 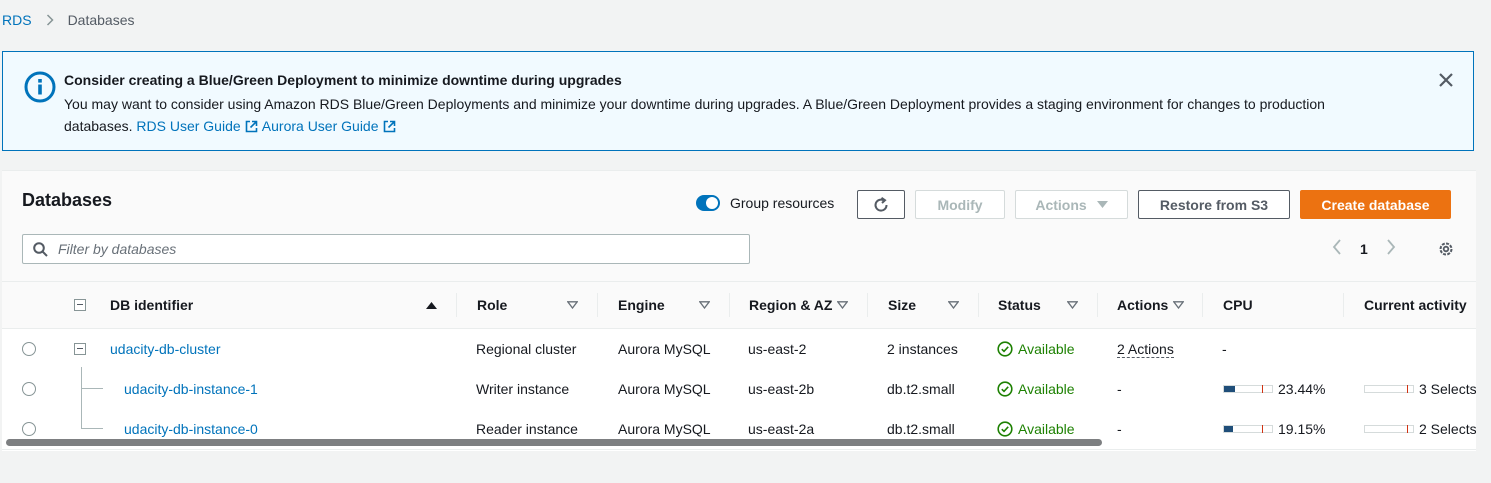 I want to click on aurora-user-guide-link: Aurora User Guide, so click(x=320, y=126).